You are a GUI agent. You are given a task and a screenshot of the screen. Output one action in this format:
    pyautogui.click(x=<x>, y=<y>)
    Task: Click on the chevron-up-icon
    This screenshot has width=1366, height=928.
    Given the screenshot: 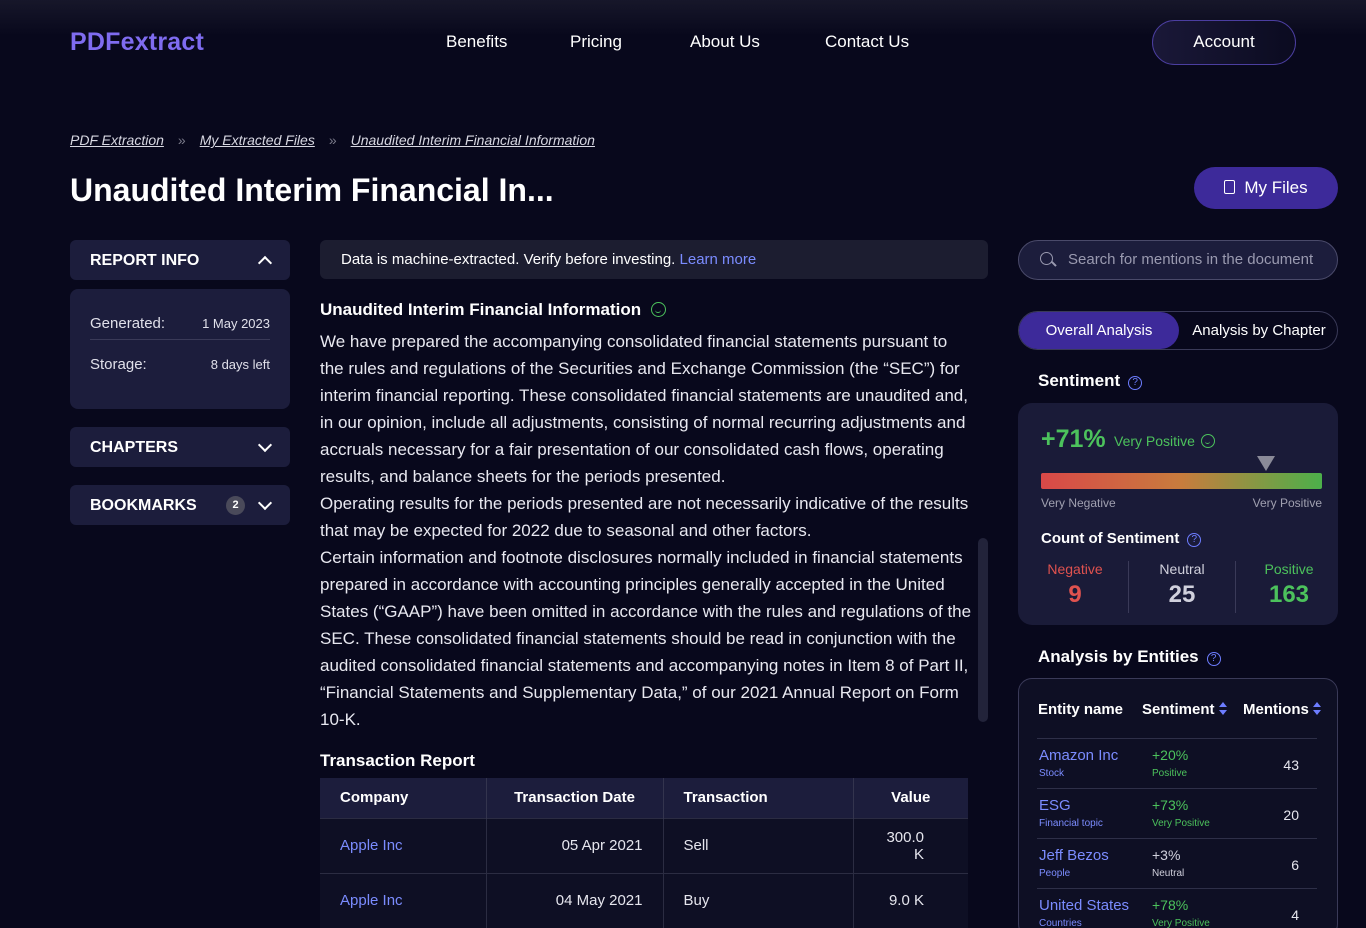 What is the action you would take?
    pyautogui.click(x=265, y=263)
    